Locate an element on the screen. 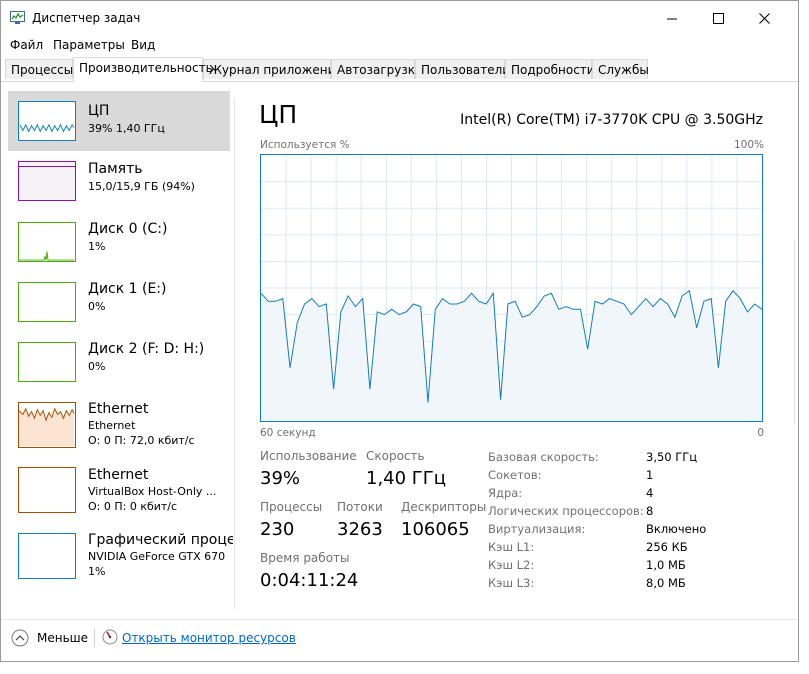  processes-value: 230 is located at coordinates (277, 529).